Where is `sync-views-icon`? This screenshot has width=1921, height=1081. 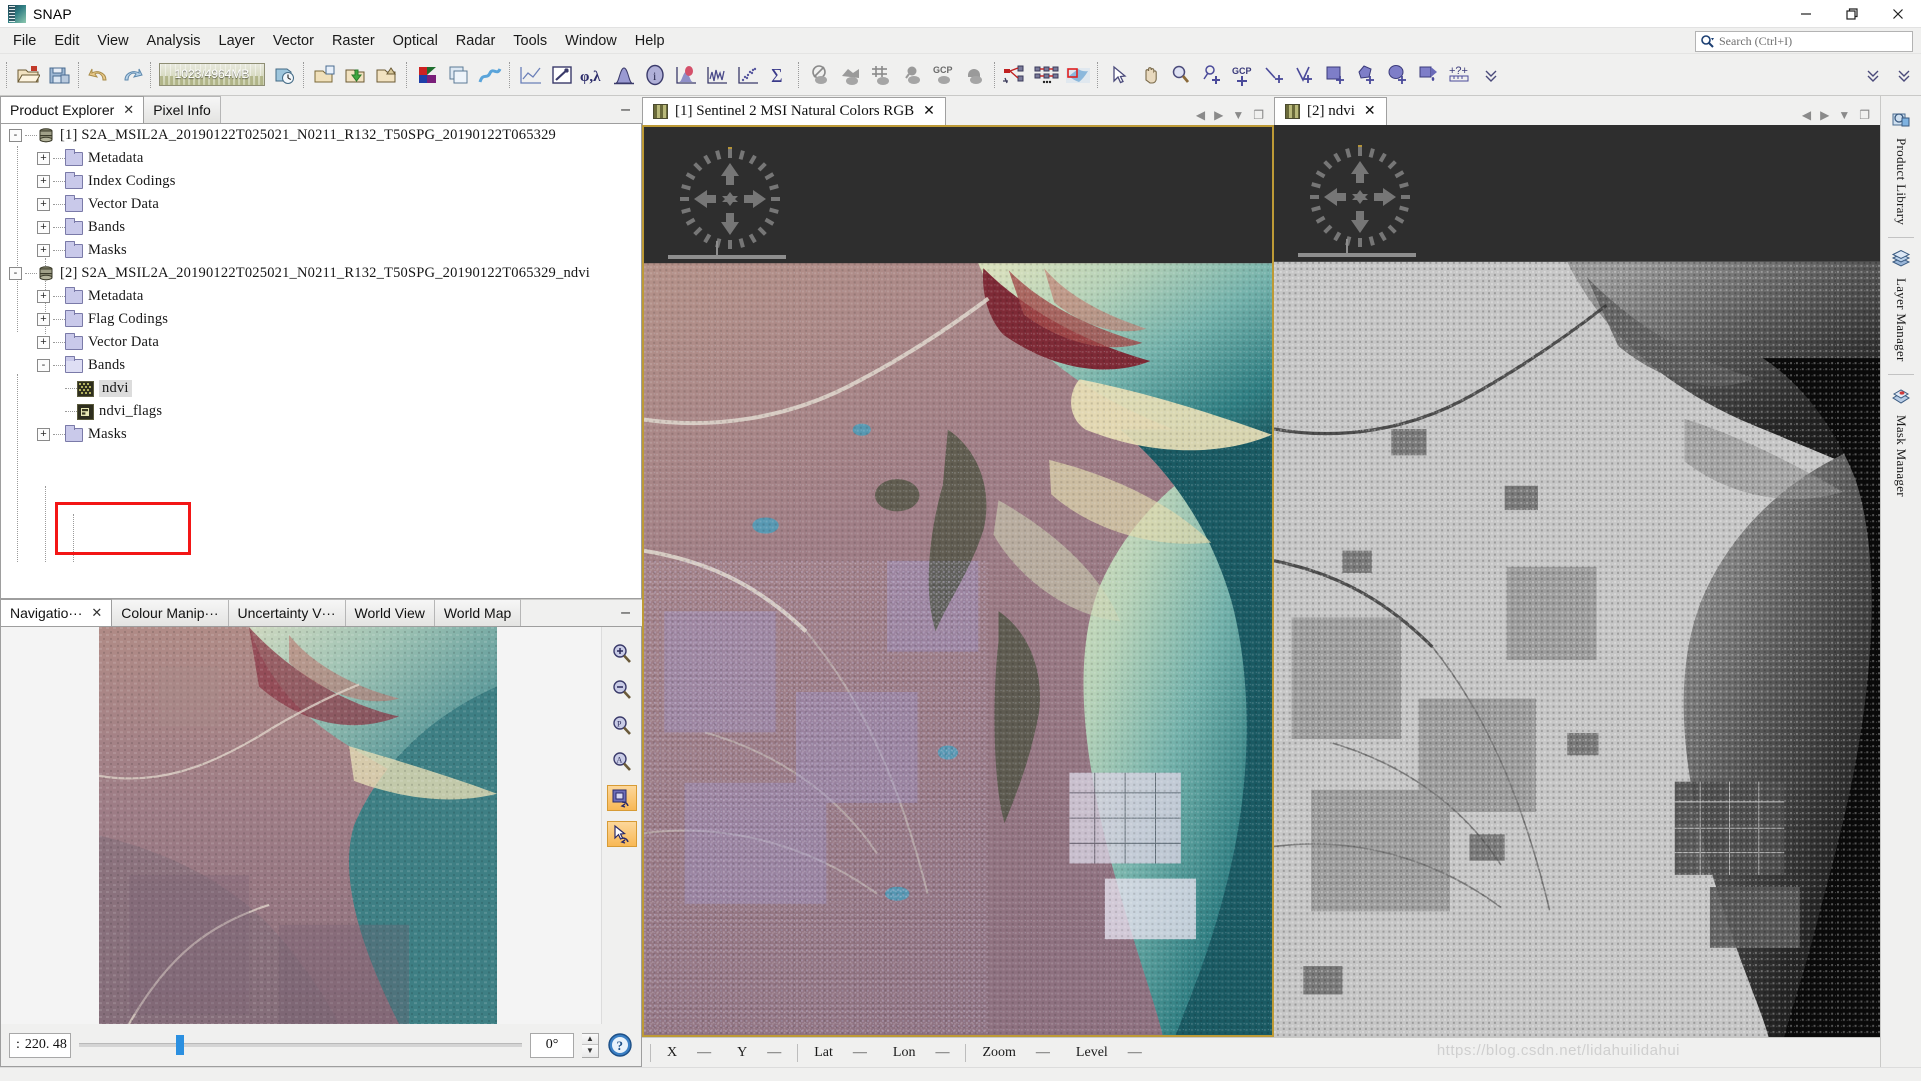
sync-views-icon is located at coordinates (621, 798).